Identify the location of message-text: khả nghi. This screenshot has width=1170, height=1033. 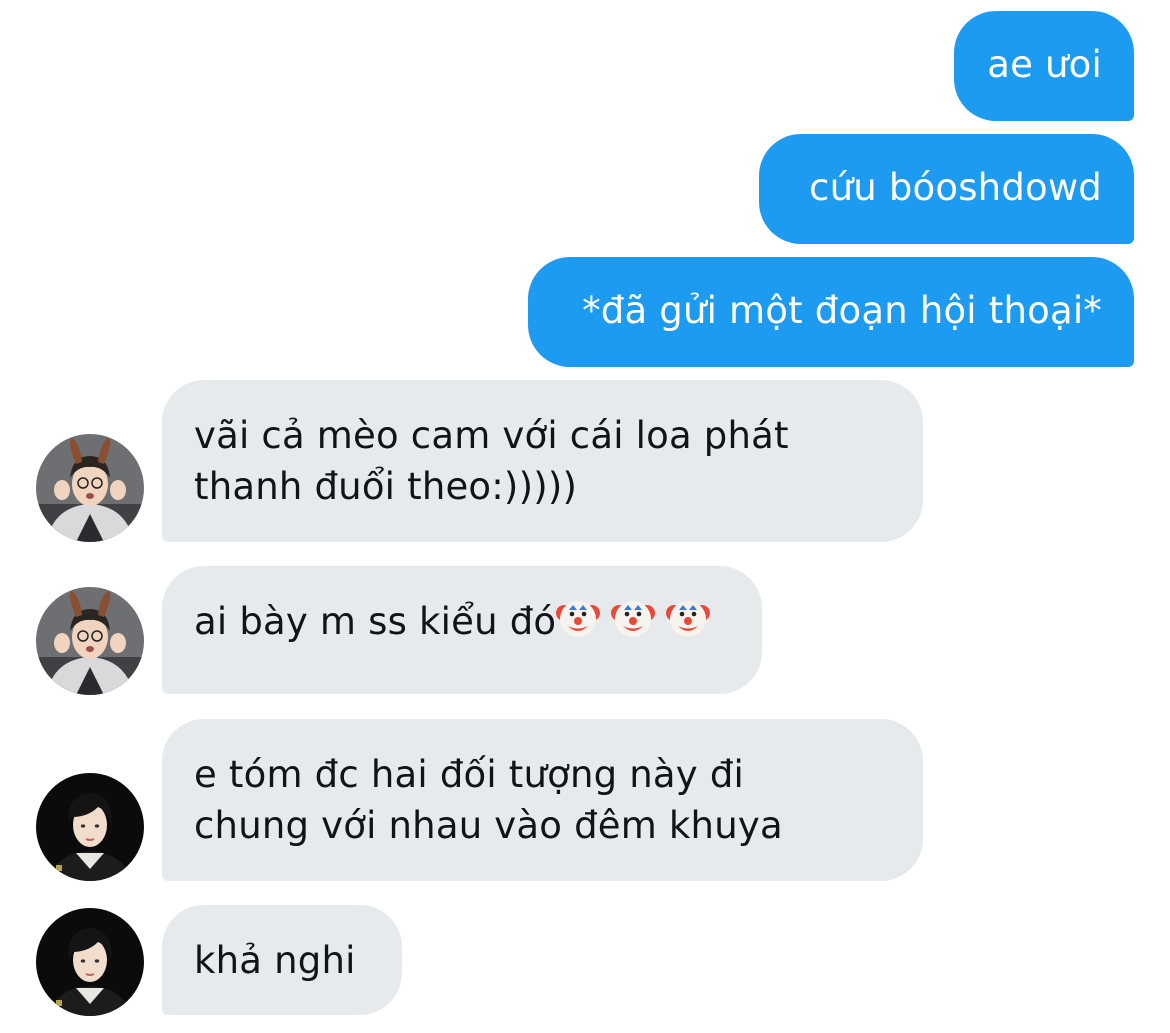
(275, 960).